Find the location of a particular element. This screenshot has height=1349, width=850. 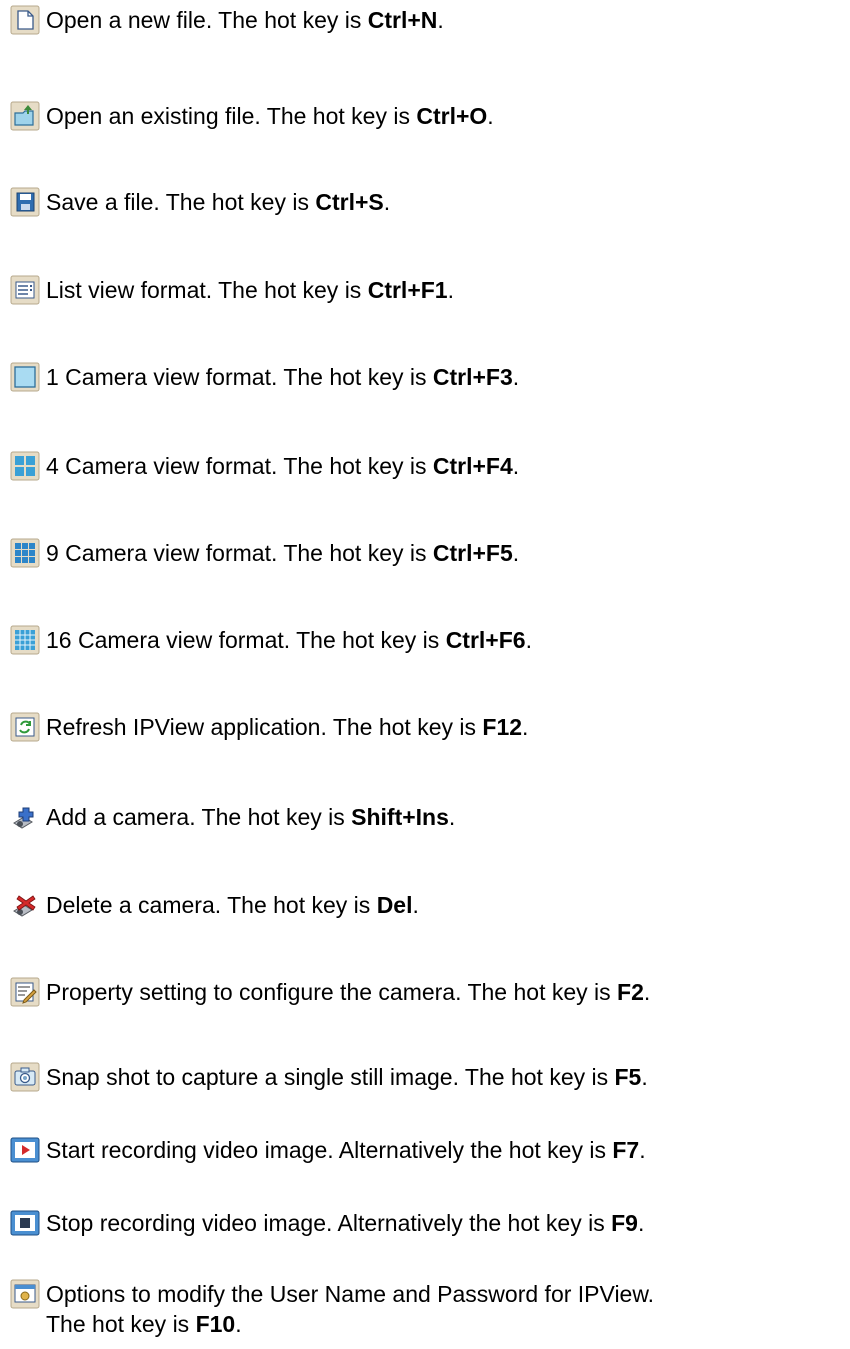

hot-key: Ctrl+F1 is located at coordinates (407, 290).